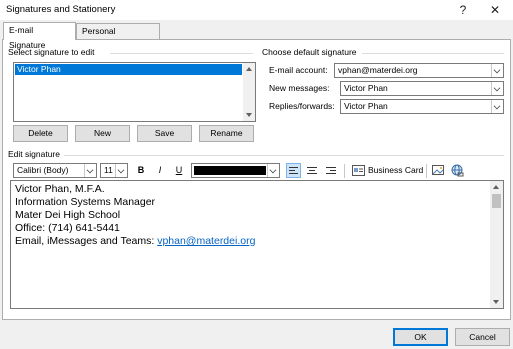  I want to click on replies-forwards-label: Replies/forwards:, so click(302, 106).